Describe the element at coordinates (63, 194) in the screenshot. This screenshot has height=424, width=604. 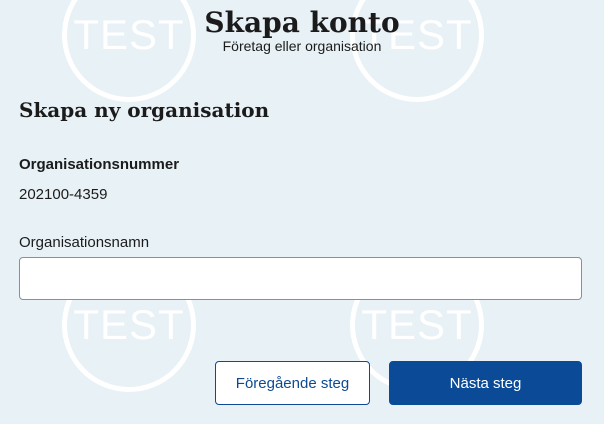
I see `org-number-value: 202100-4359` at that location.